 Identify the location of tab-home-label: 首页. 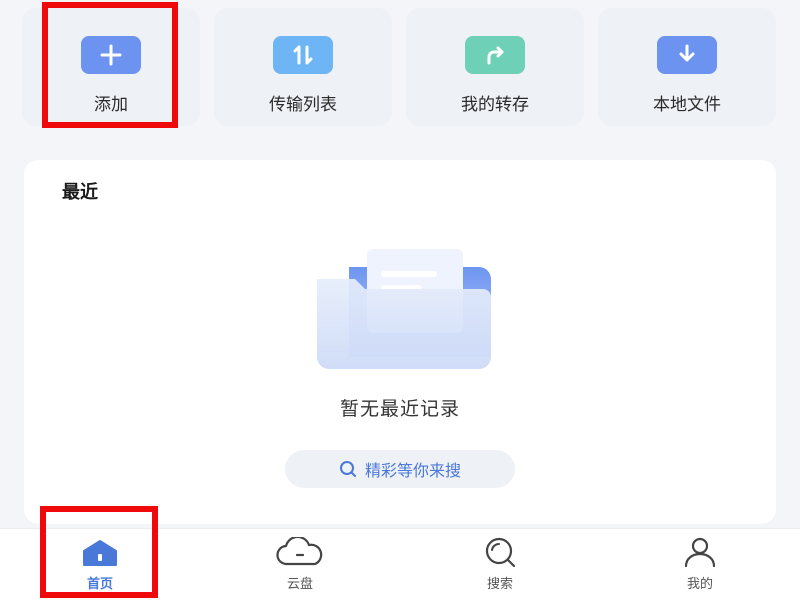
(99, 584).